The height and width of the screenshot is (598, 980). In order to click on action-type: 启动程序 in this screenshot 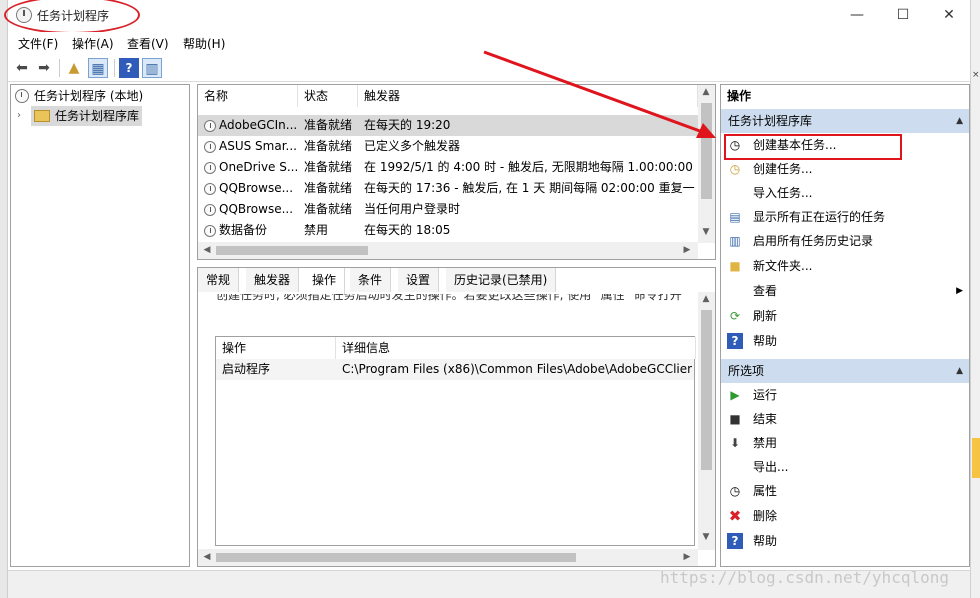, I will do `click(246, 369)`.